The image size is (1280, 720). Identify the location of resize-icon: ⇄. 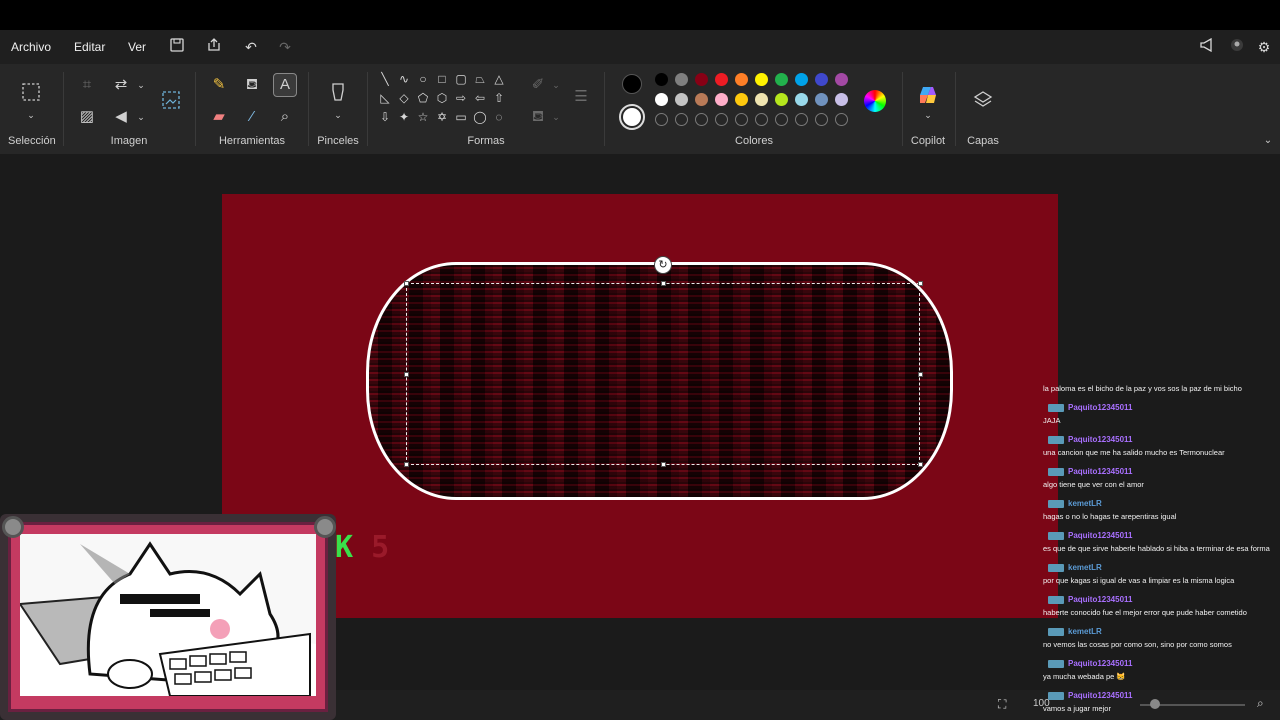
(121, 85).